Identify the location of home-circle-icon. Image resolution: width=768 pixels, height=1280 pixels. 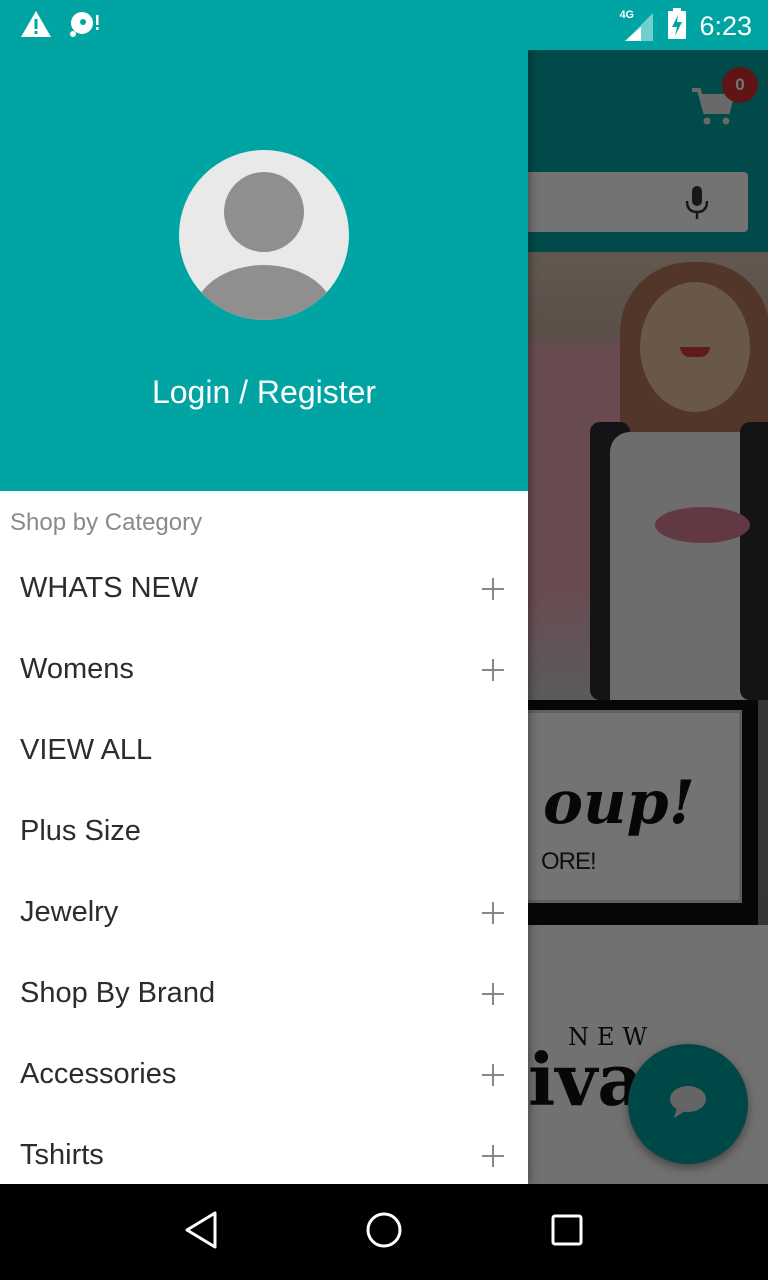
(384, 1232).